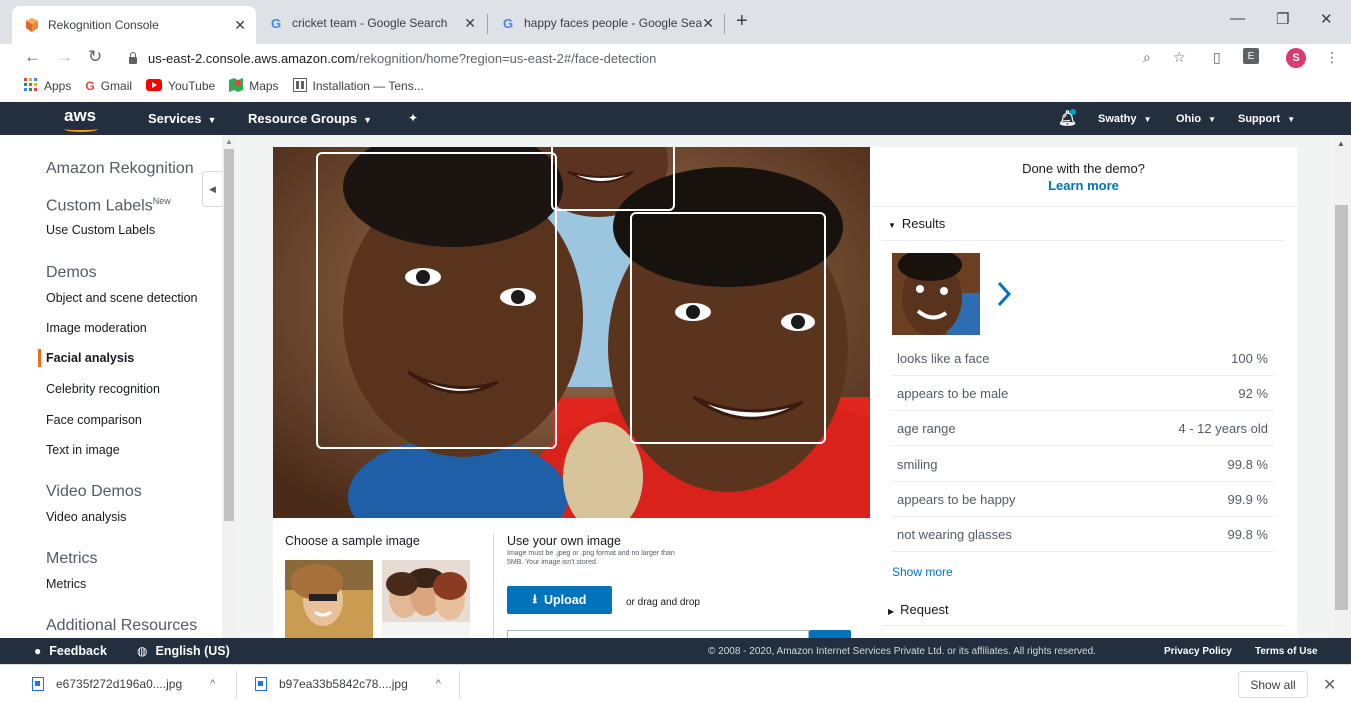 The width and height of the screenshot is (1351, 702). What do you see at coordinates (192, 651) in the screenshot?
I see `language-label: English (US)` at bounding box center [192, 651].